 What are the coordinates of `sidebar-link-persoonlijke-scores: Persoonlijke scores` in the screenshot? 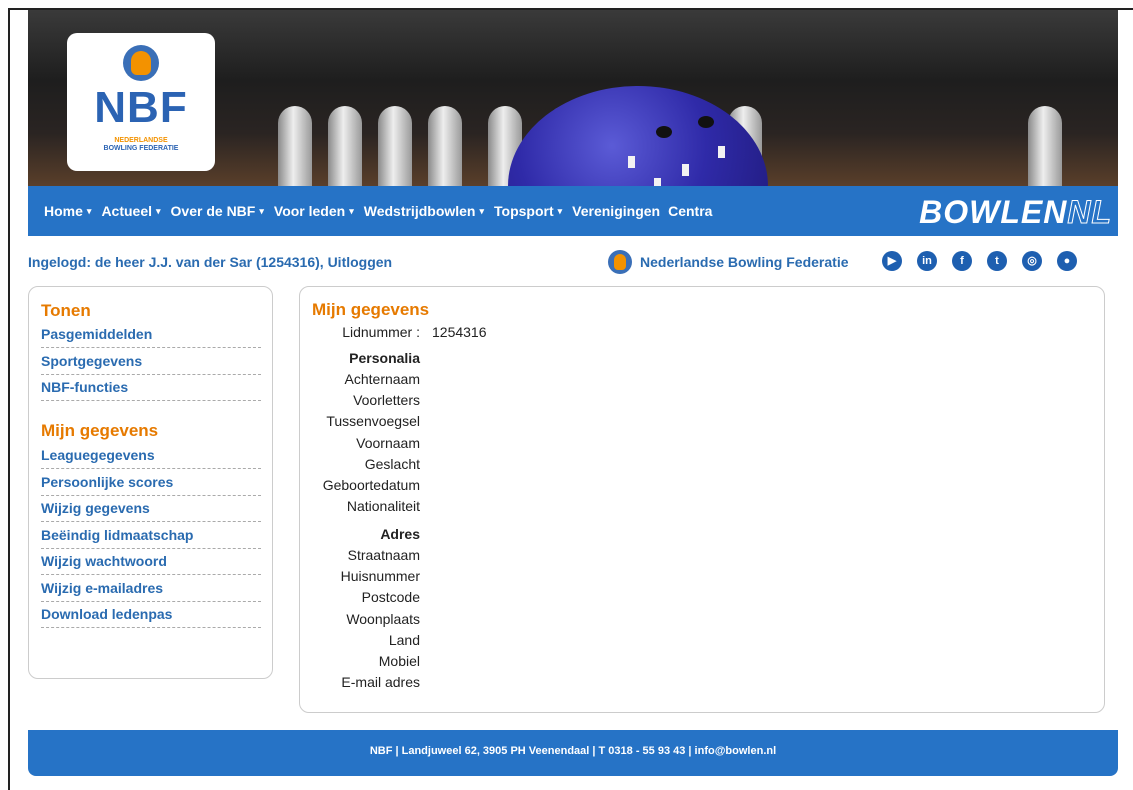 It's located at (151, 484).